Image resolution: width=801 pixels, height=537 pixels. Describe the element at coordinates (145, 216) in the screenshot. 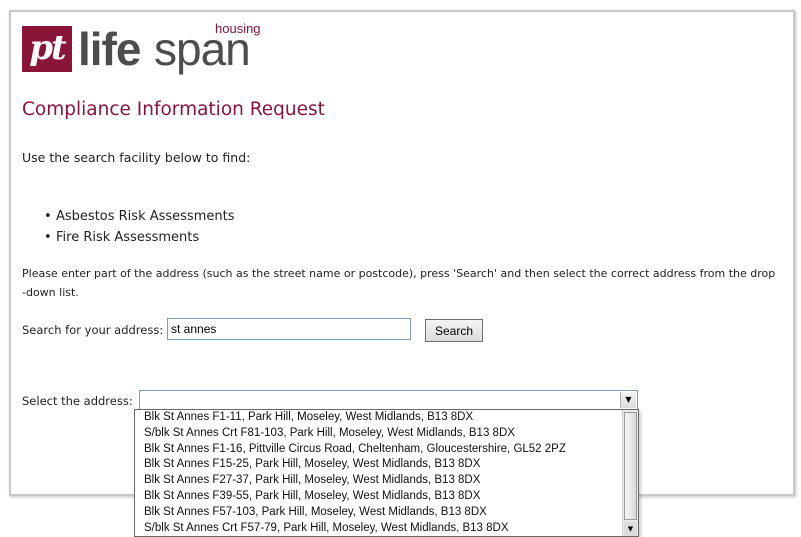

I see `list-item-label: Asbestos Risk Assessments` at that location.